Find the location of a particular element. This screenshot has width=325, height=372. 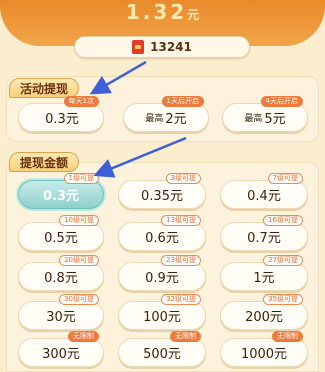

option-tag: 1天后开启 is located at coordinates (182, 101).